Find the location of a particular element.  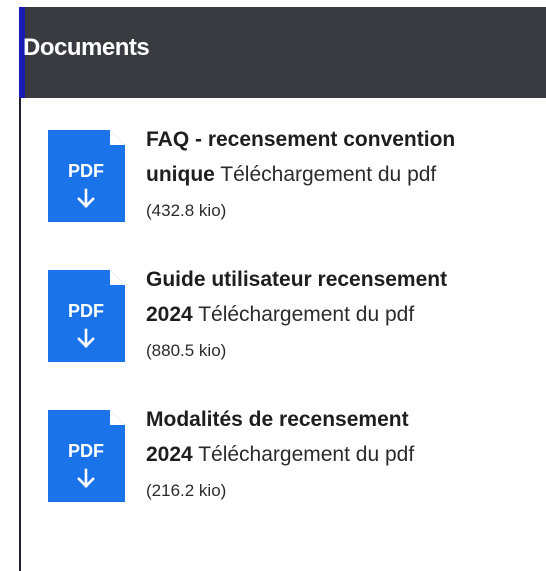

file-size: (880.5 kio) is located at coordinates (186, 350).